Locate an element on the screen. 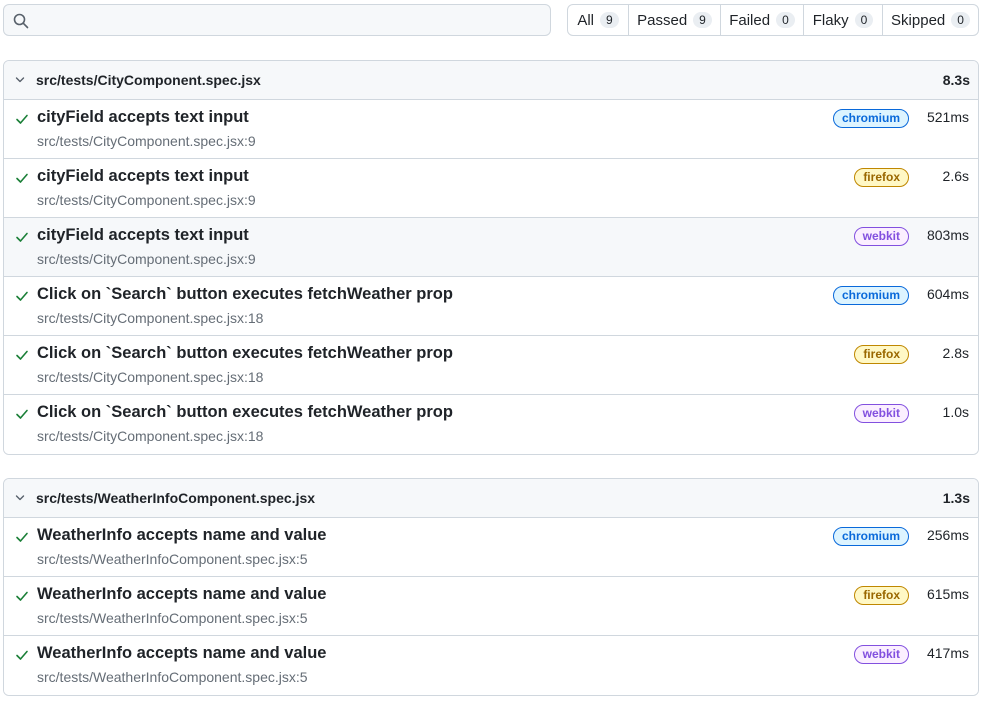 Image resolution: width=986 pixels, height=704 pixels. search-bar is located at coordinates (277, 20).